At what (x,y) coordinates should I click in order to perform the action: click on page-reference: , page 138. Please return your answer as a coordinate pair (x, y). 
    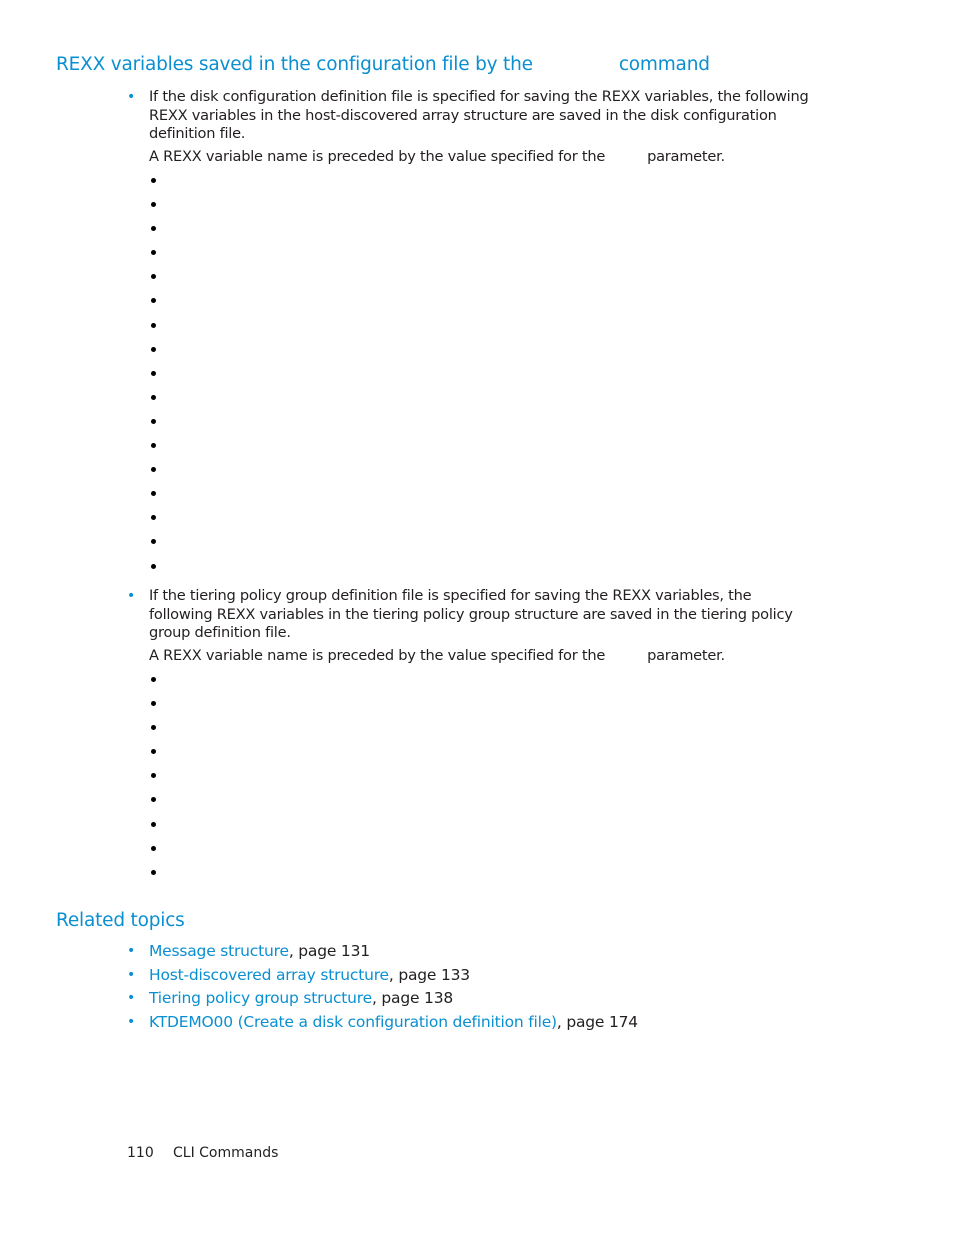
    Looking at the image, I should click on (412, 998).